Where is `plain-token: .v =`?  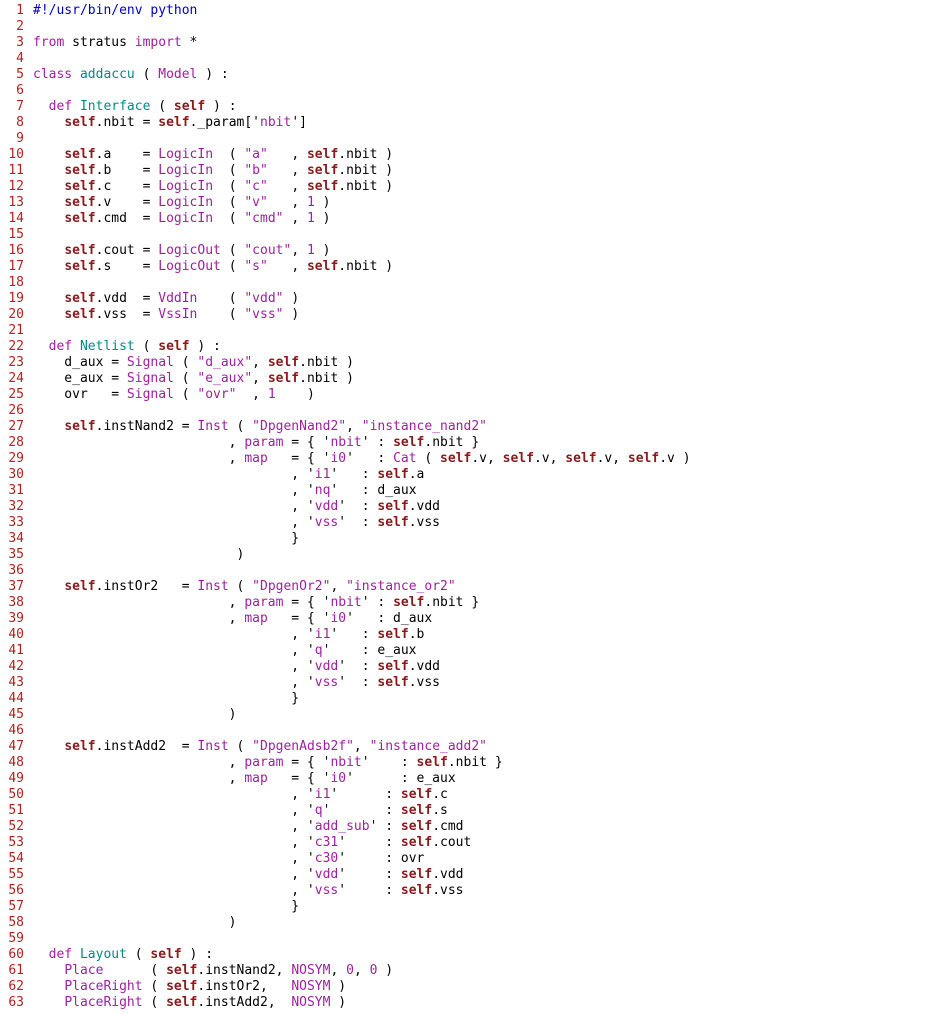 plain-token: .v = is located at coordinates (127, 202).